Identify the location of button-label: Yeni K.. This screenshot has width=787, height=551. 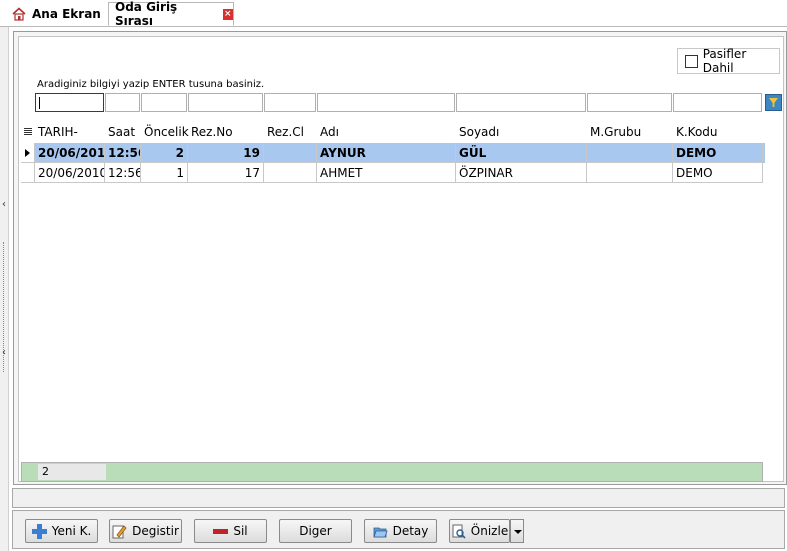
(71, 531).